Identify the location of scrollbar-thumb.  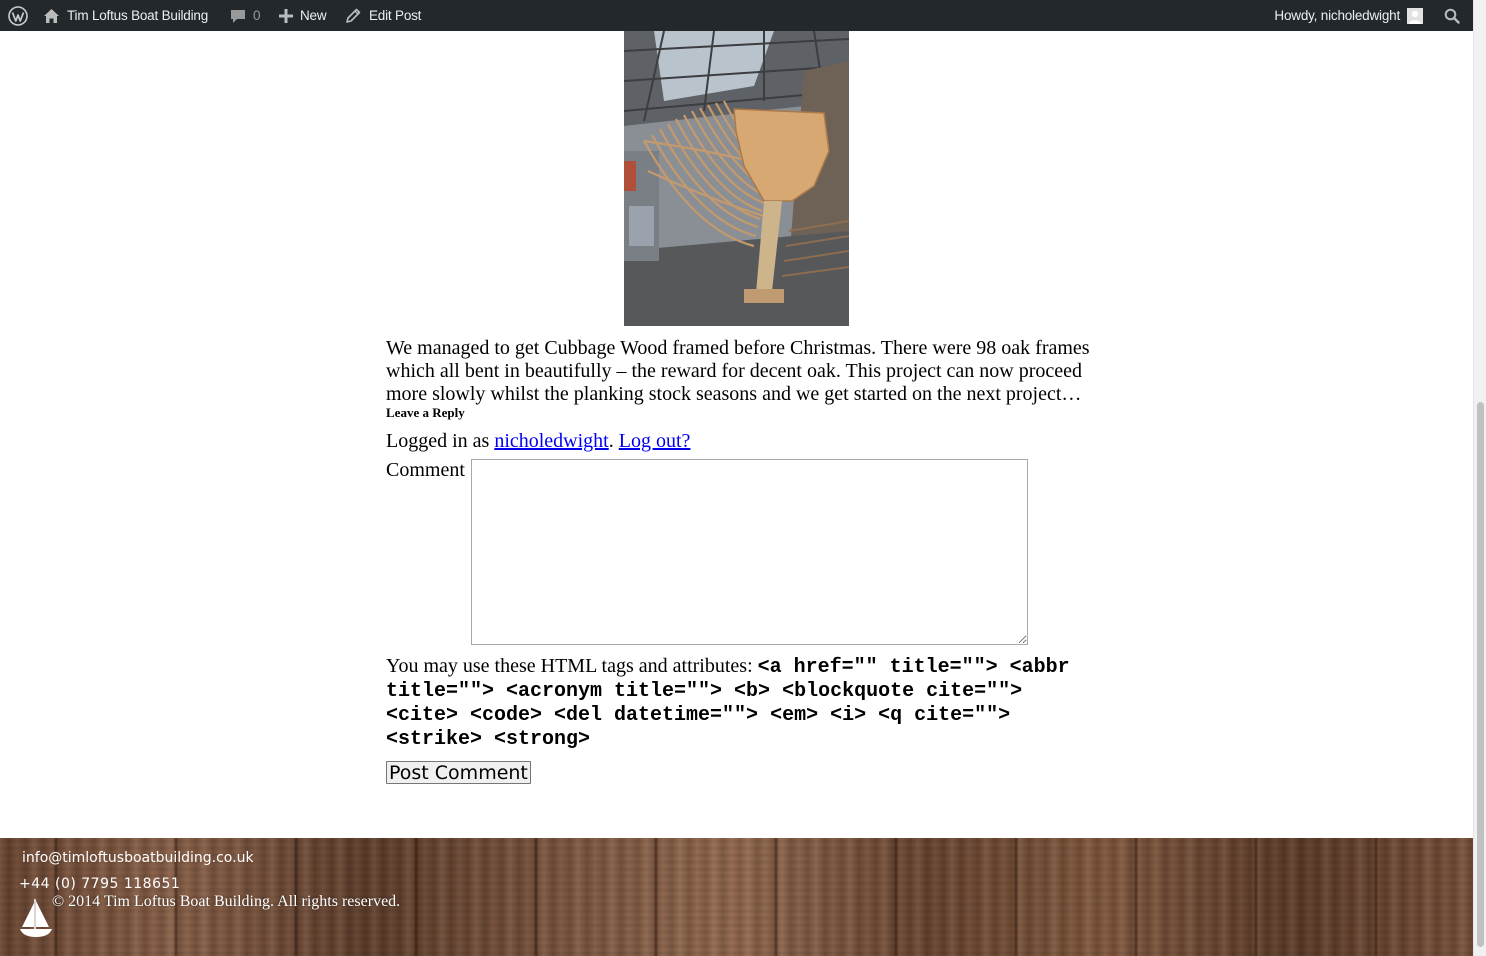
(1480, 674).